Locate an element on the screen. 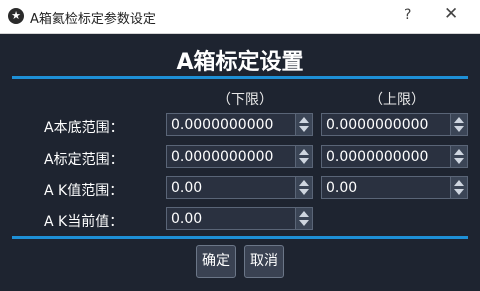  lower-limit-header: （下限） is located at coordinates (245, 100).